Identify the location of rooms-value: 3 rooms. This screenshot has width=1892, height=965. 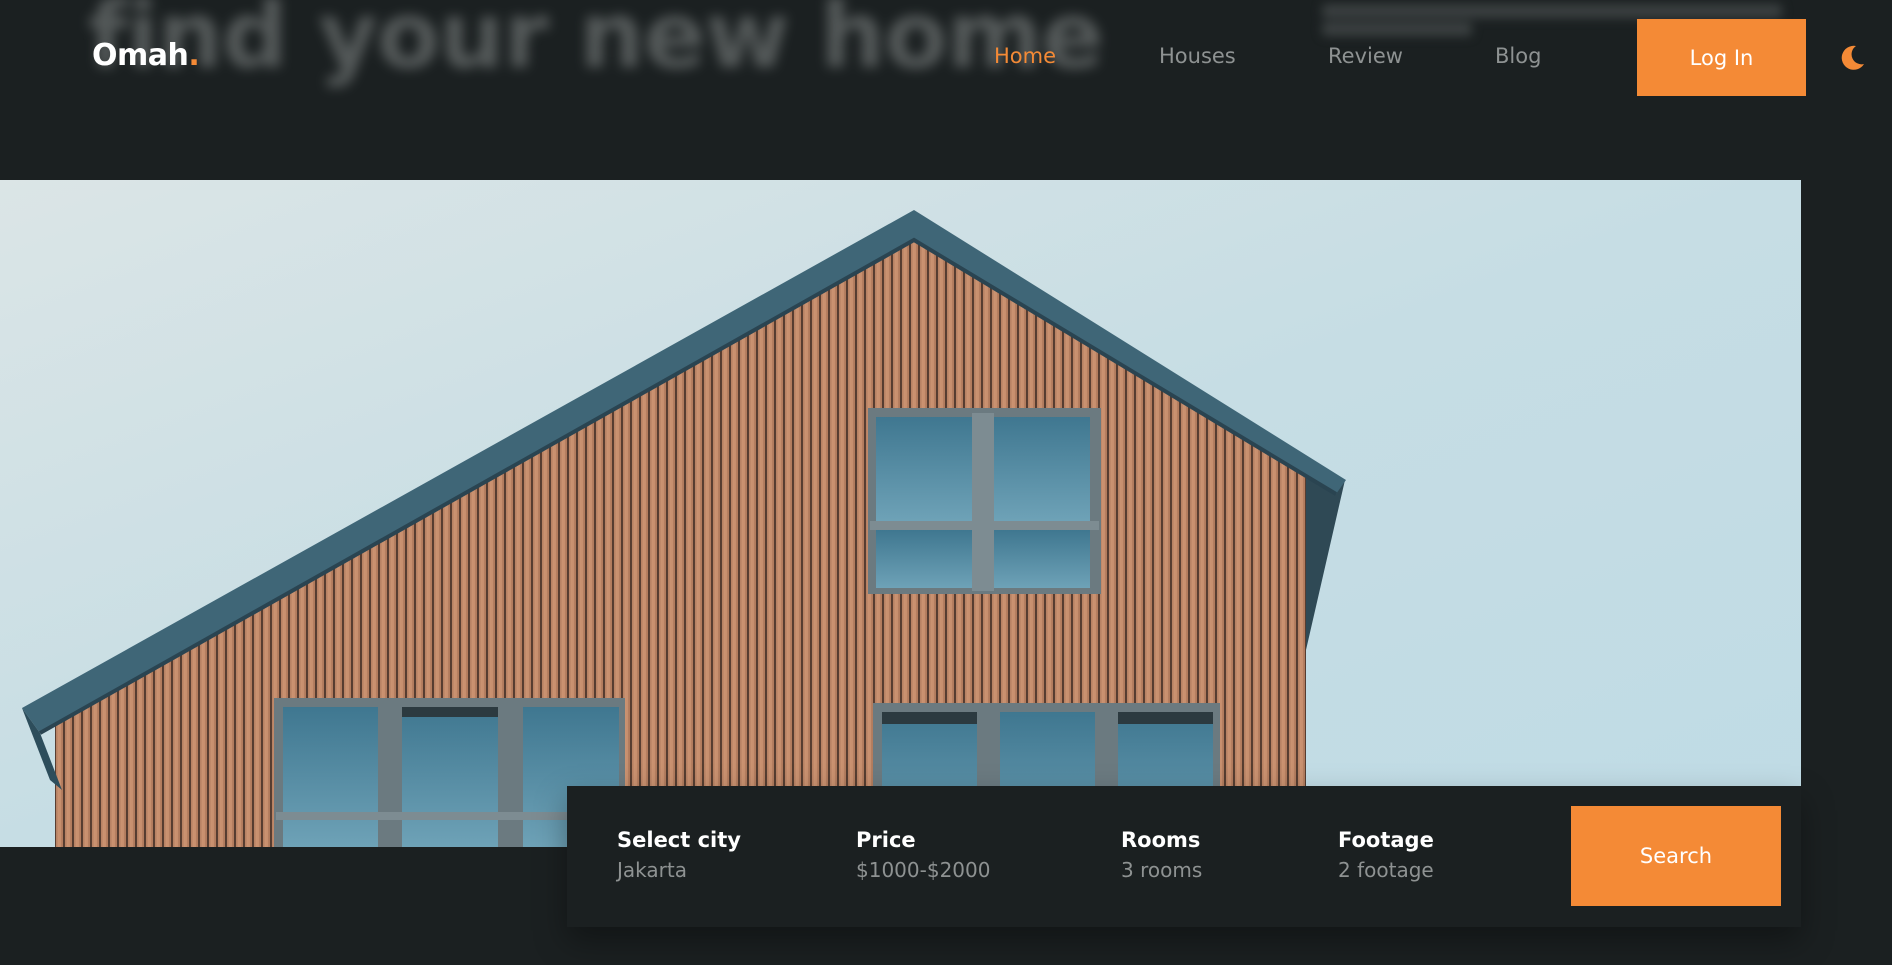
(1162, 870).